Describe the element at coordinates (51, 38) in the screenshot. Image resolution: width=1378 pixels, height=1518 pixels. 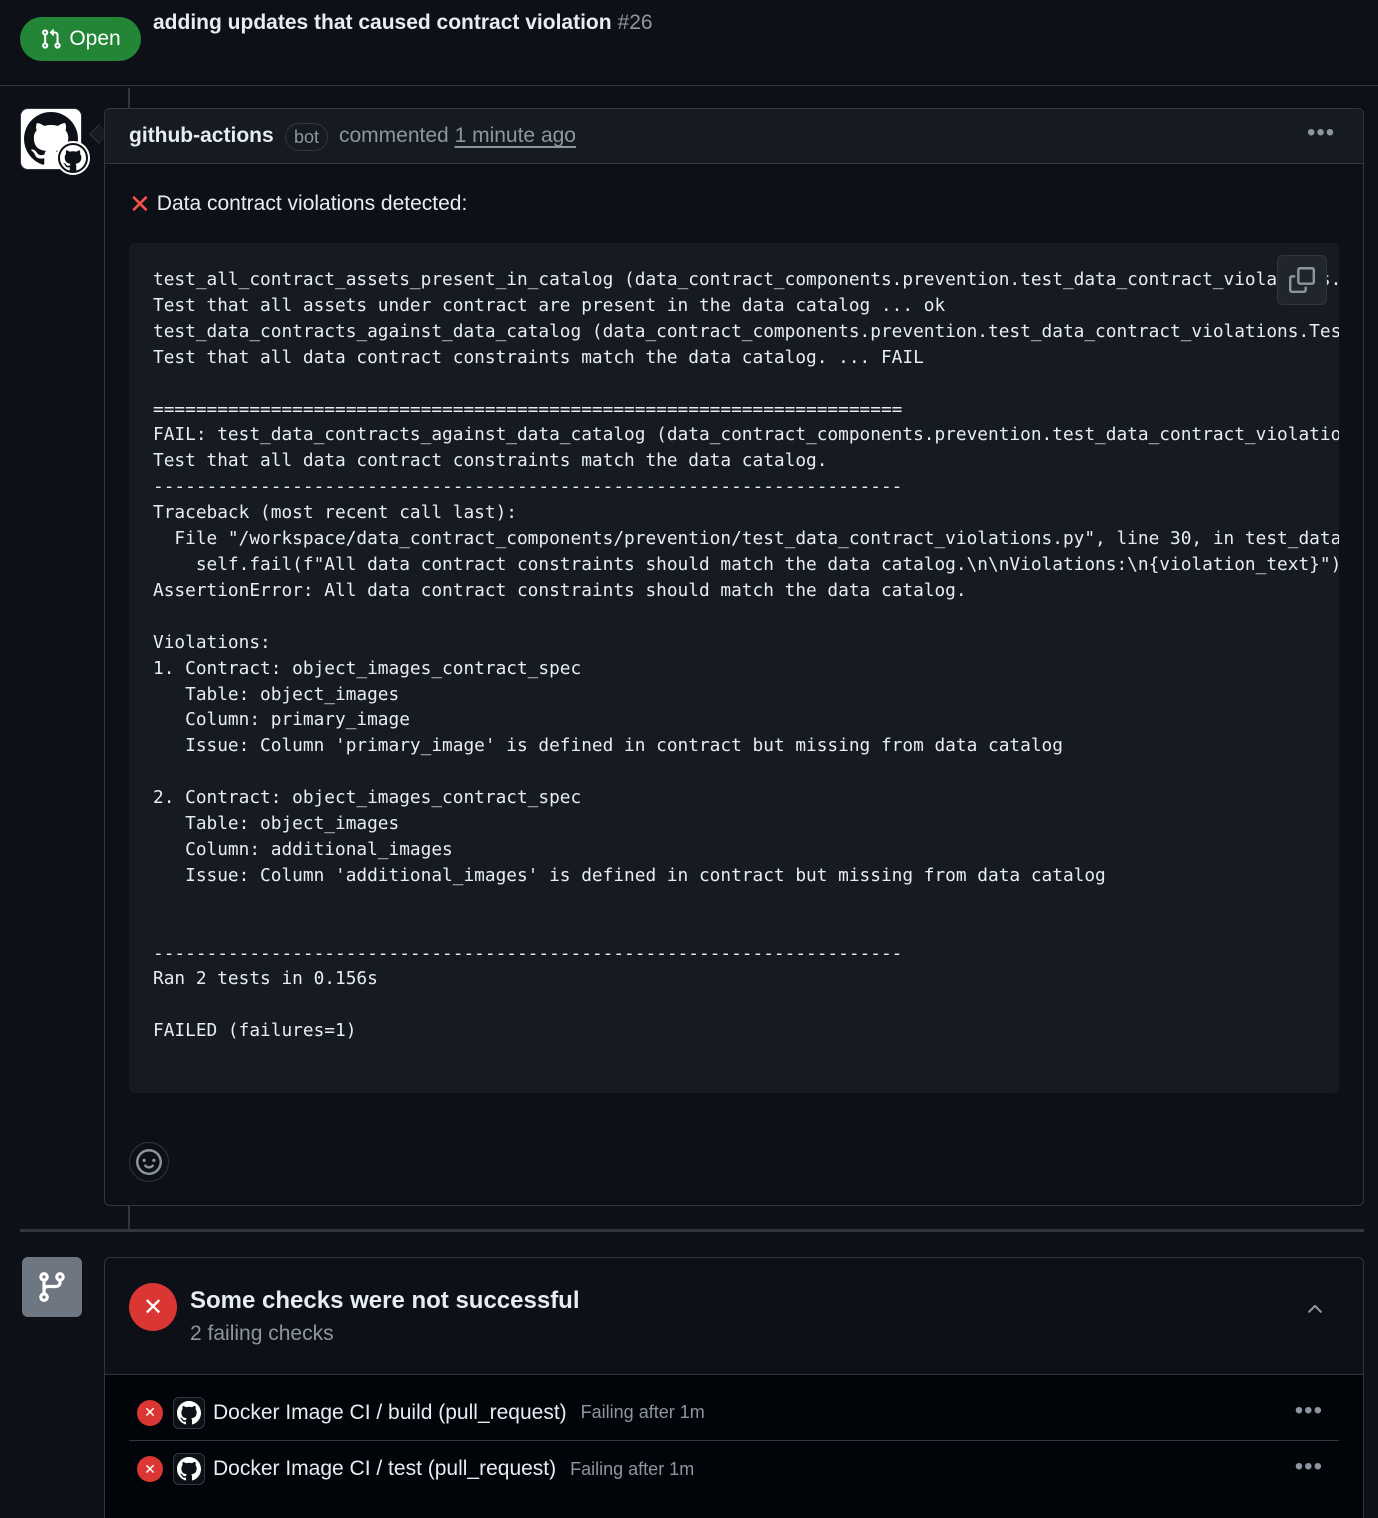
I see `git-pull-request-icon` at that location.